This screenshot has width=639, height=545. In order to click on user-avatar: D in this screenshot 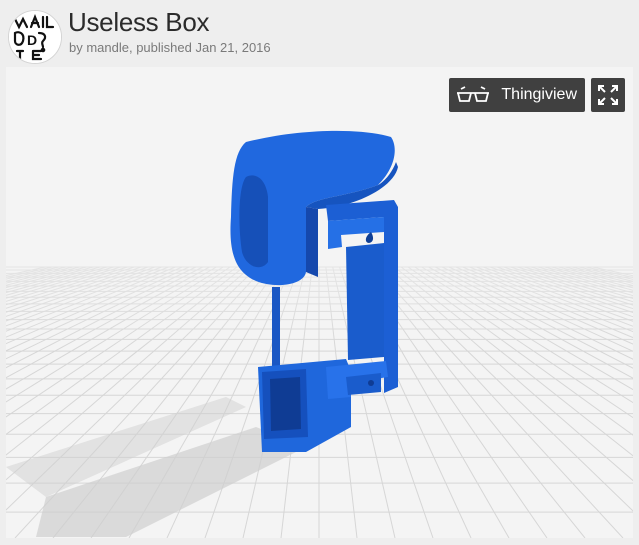, I will do `click(35, 37)`.